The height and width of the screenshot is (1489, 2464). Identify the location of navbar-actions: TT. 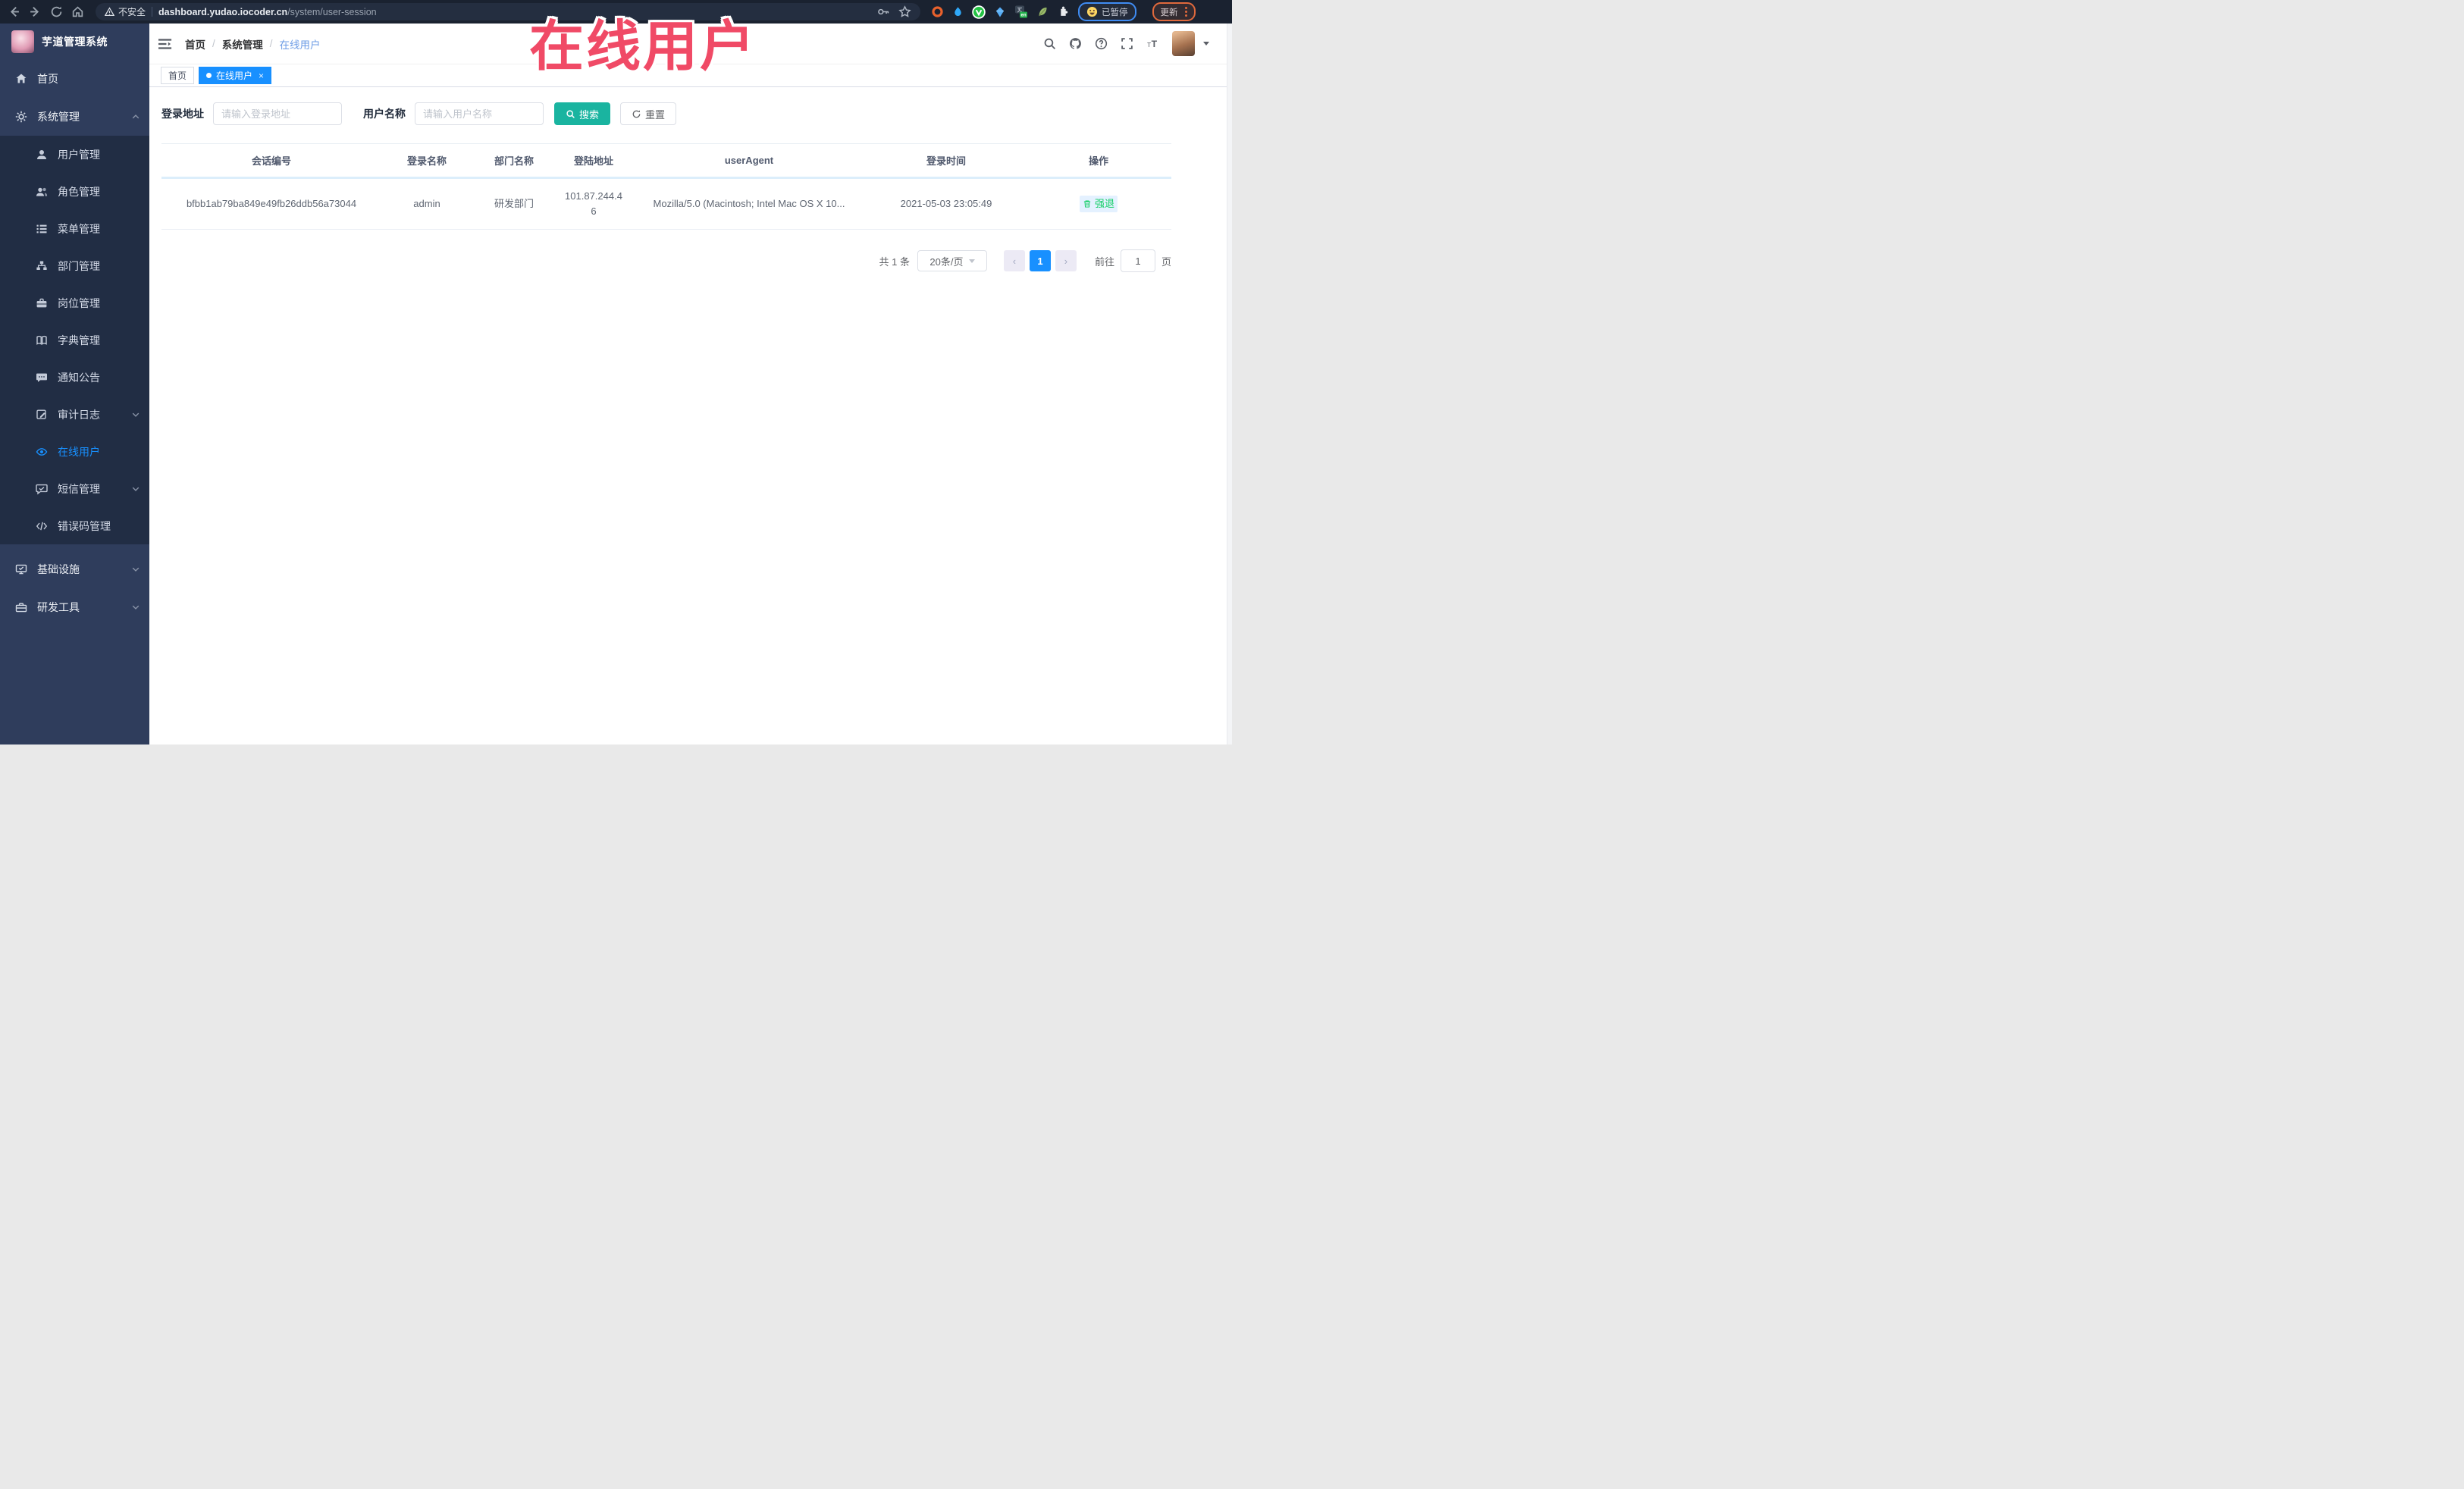
(1126, 43).